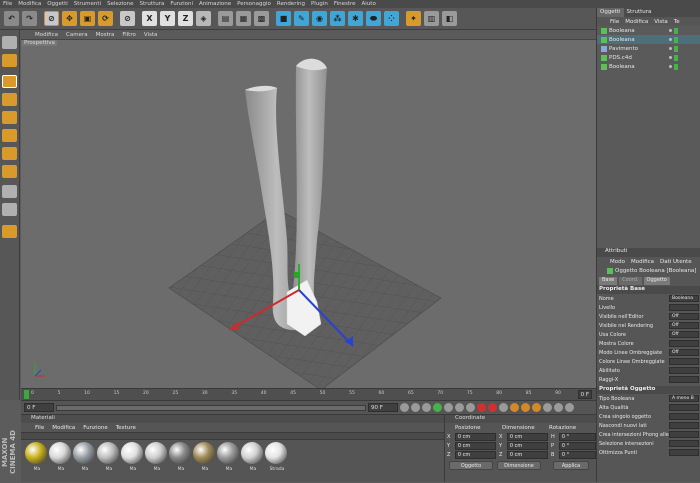  Describe the element at coordinates (648, 57) in the screenshot. I see `object-row: PDS.c4d` at that location.